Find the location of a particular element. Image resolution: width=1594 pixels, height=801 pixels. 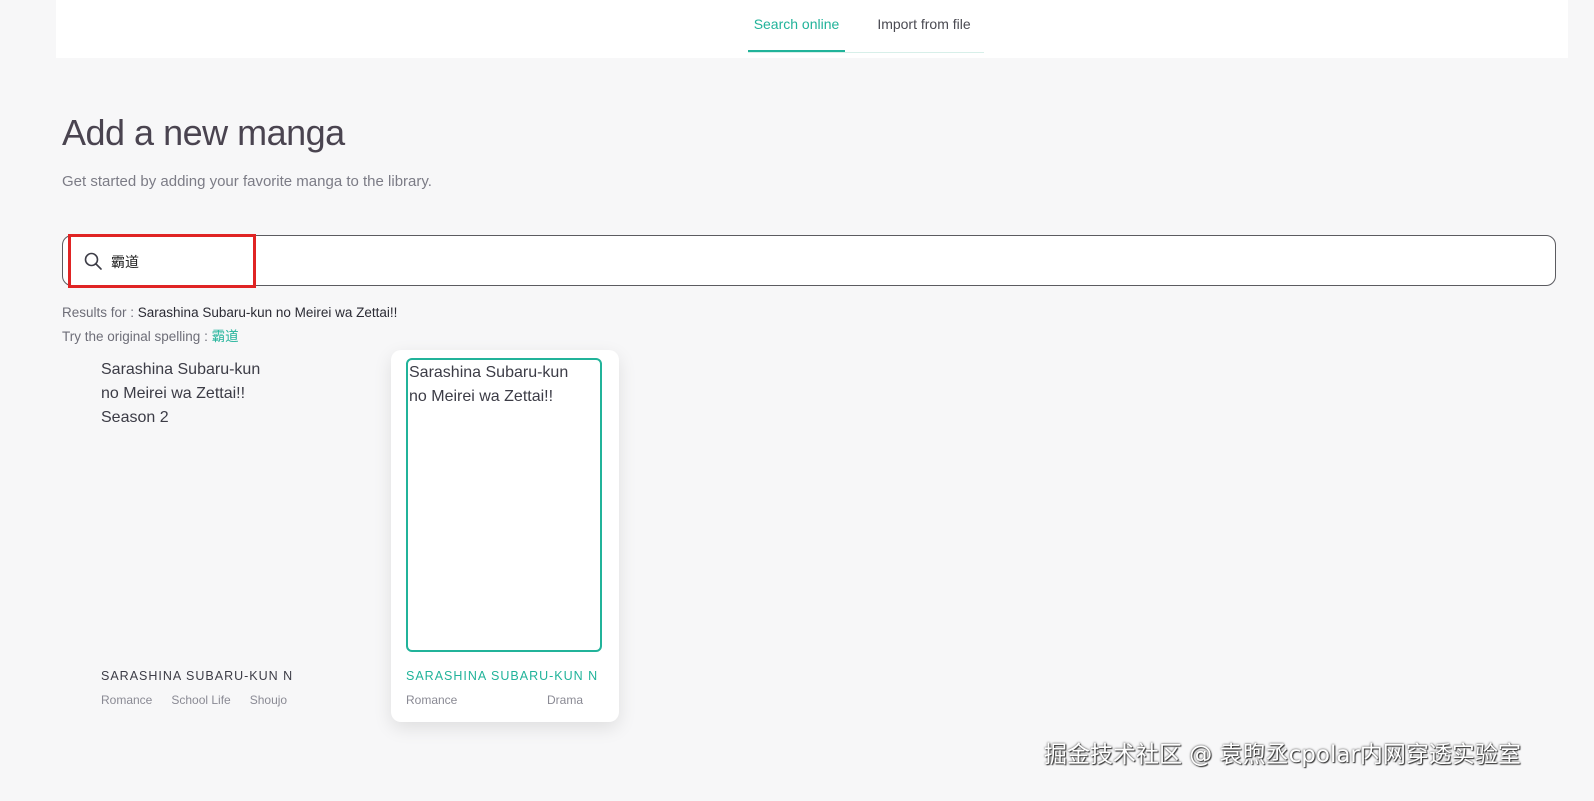

tab-bar: Search online Import from file is located at coordinates (866, 26).